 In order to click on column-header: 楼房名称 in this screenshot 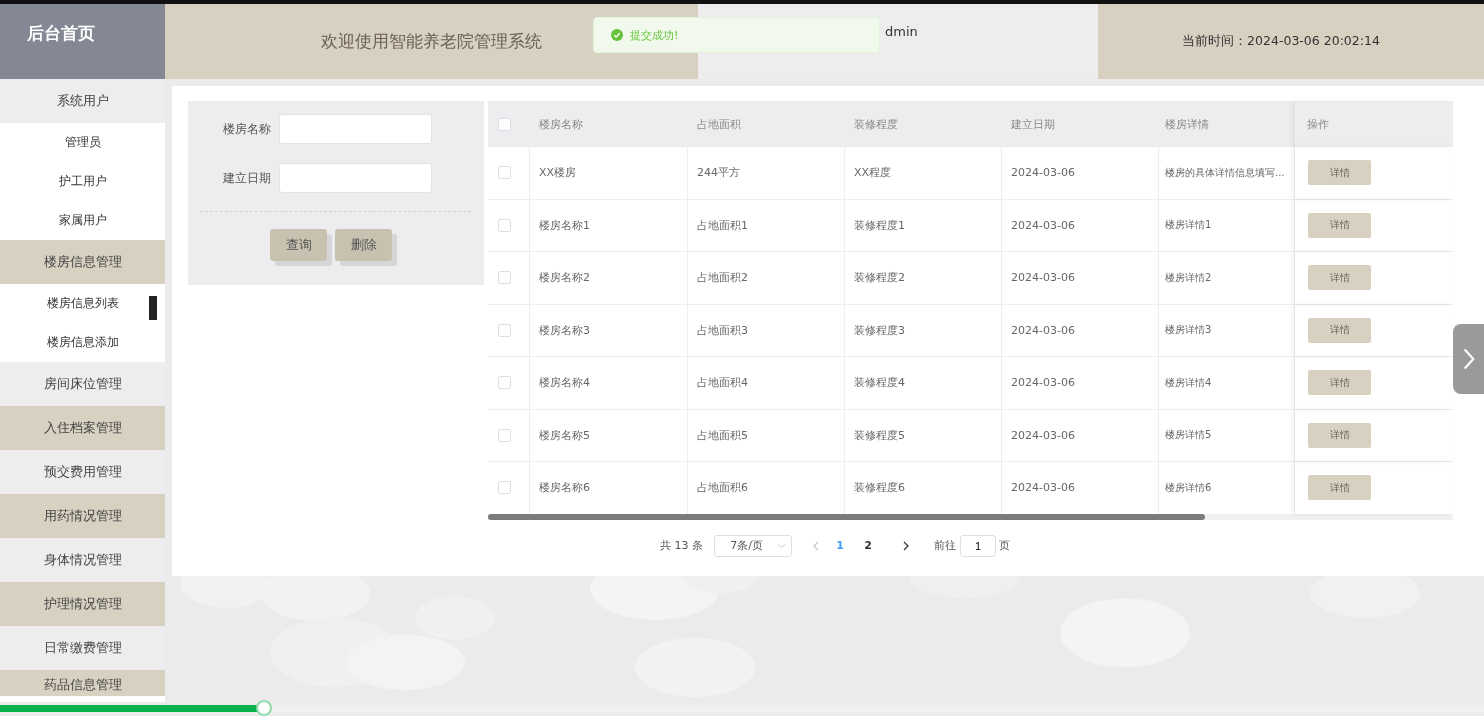, I will do `click(561, 124)`.